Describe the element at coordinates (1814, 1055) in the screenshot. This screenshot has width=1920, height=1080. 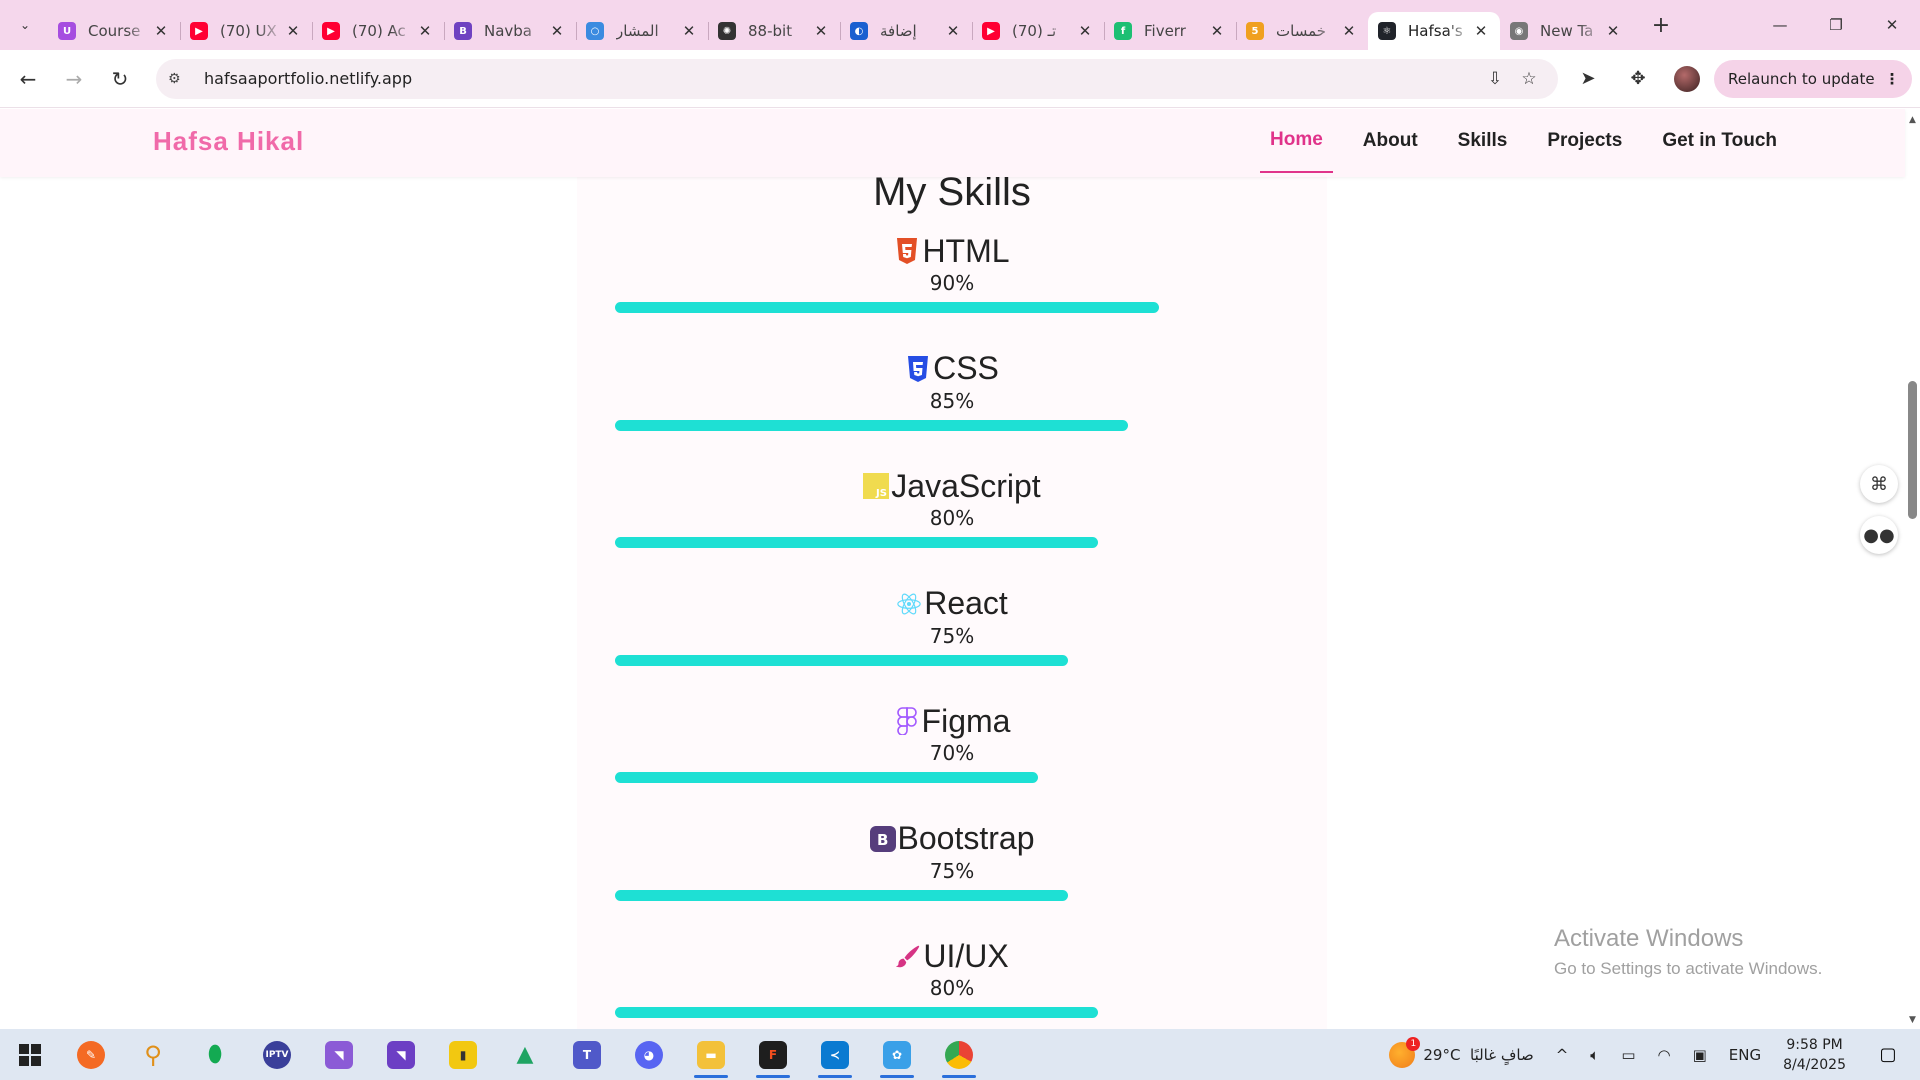
I see `clock: 9:58 PM 8/4/2025` at that location.